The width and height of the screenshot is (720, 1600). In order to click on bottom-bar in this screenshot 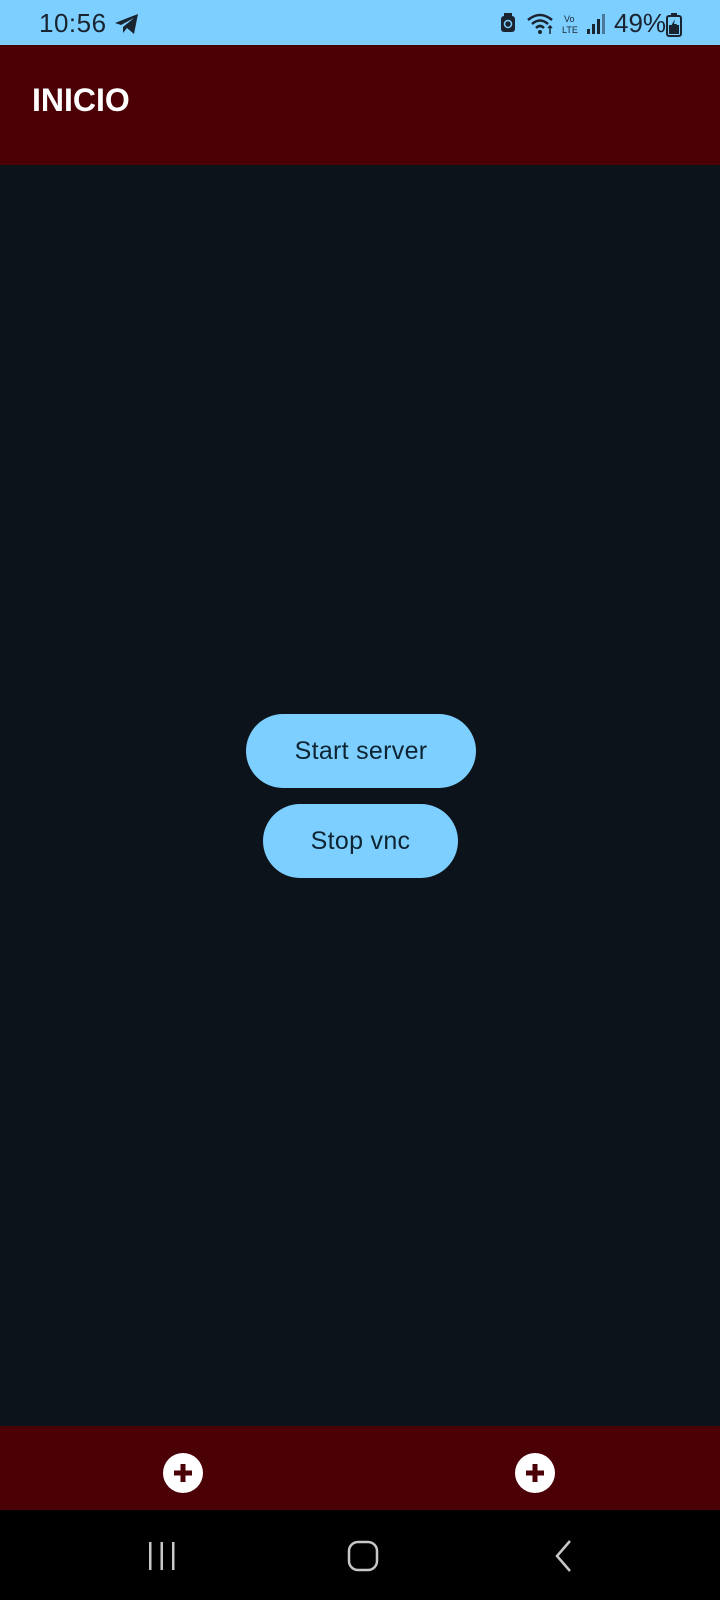, I will do `click(360, 1468)`.